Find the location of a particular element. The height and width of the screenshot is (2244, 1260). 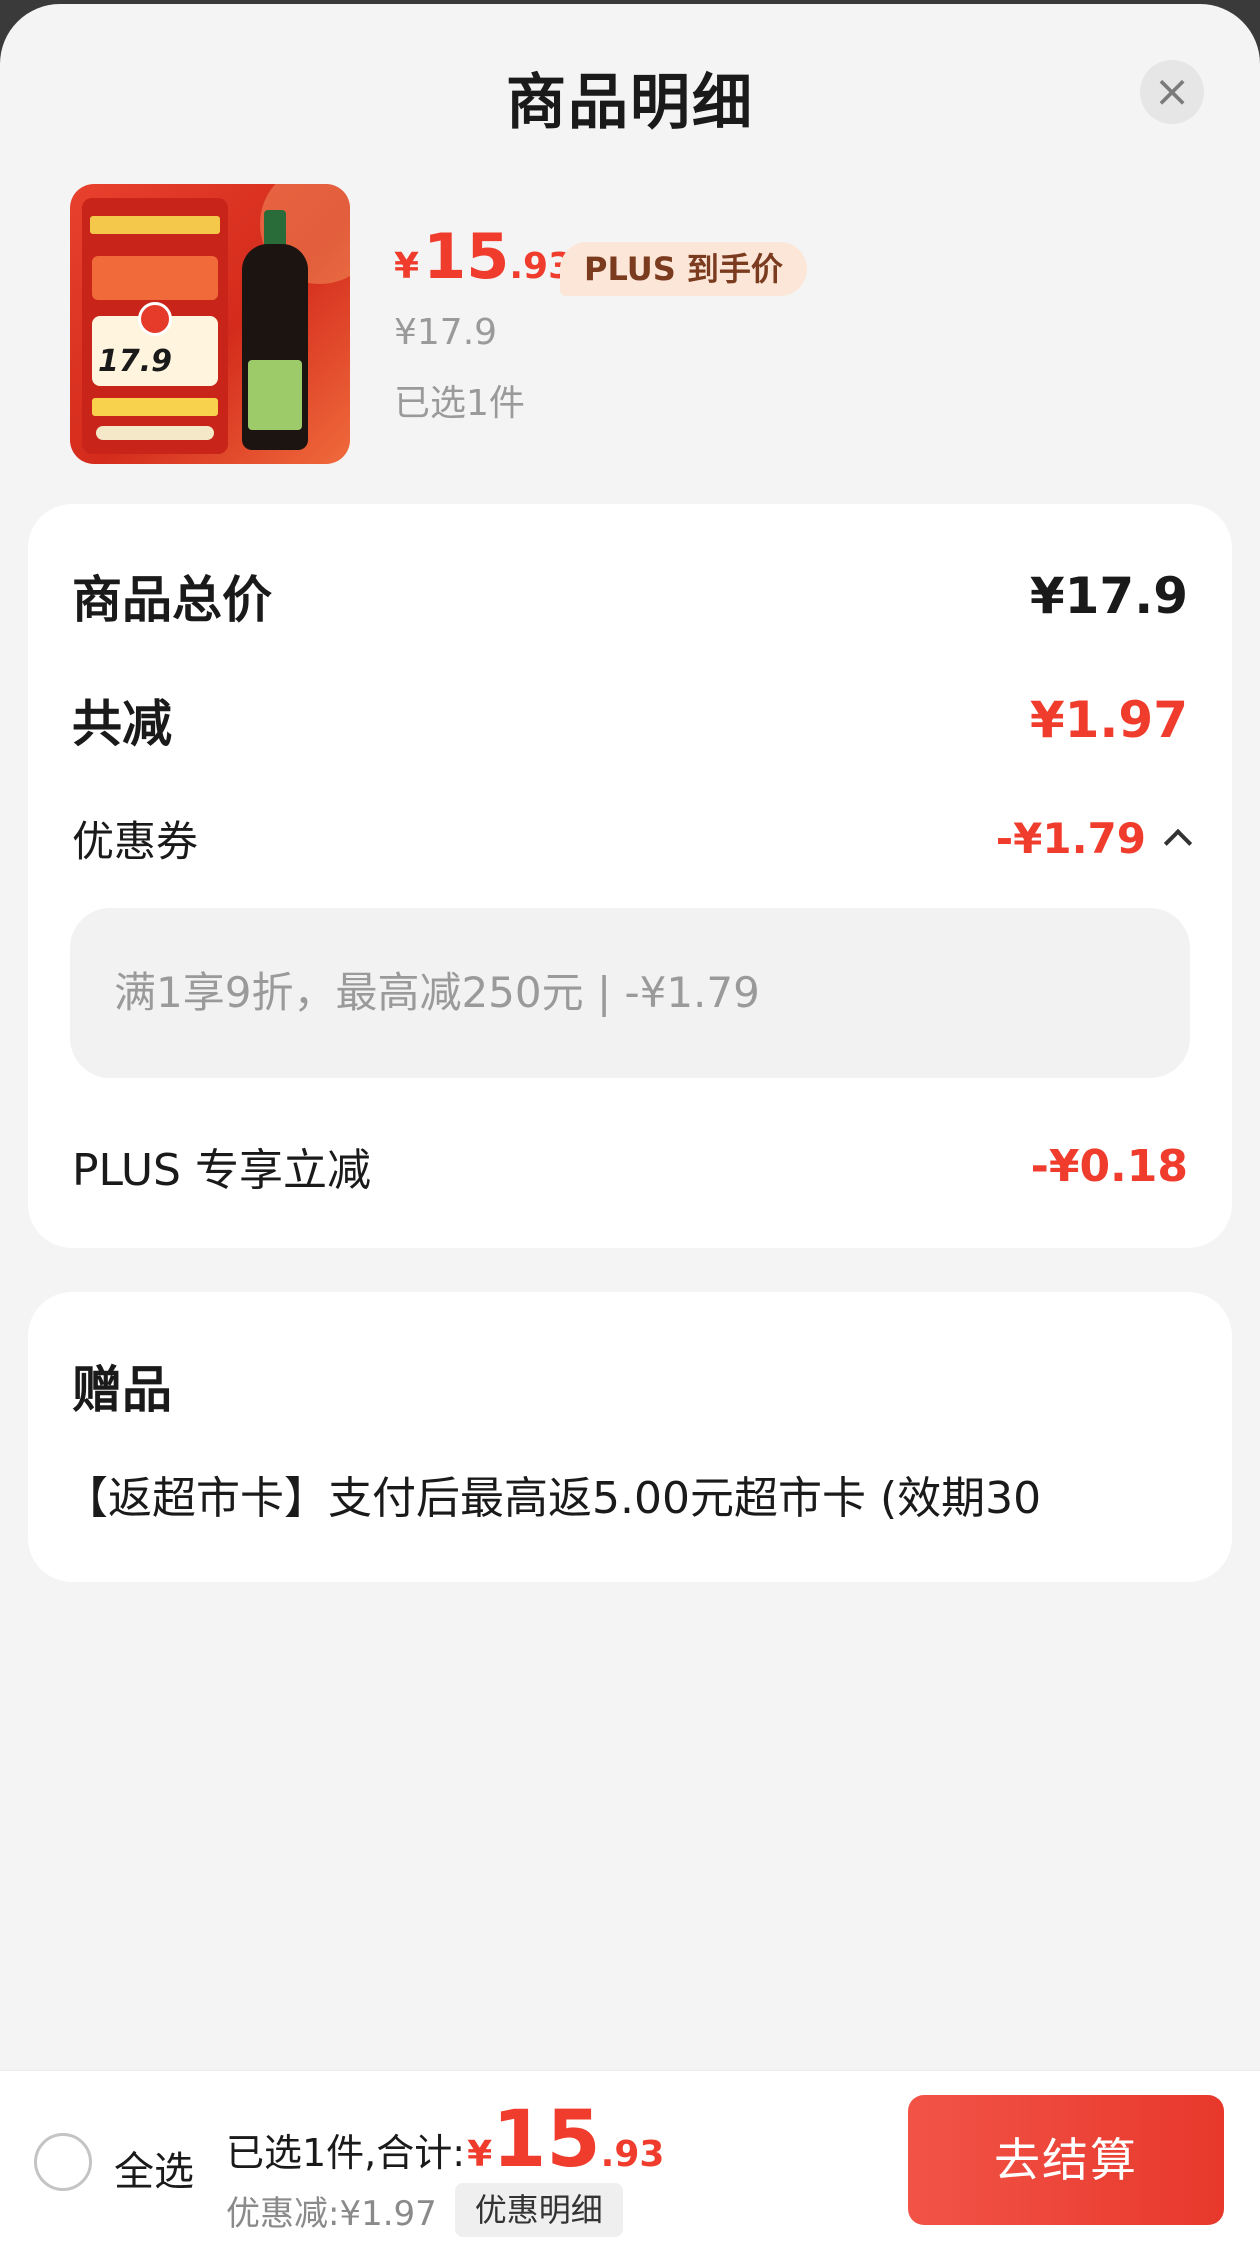

summary-integer: 15 is located at coordinates (546, 2140).